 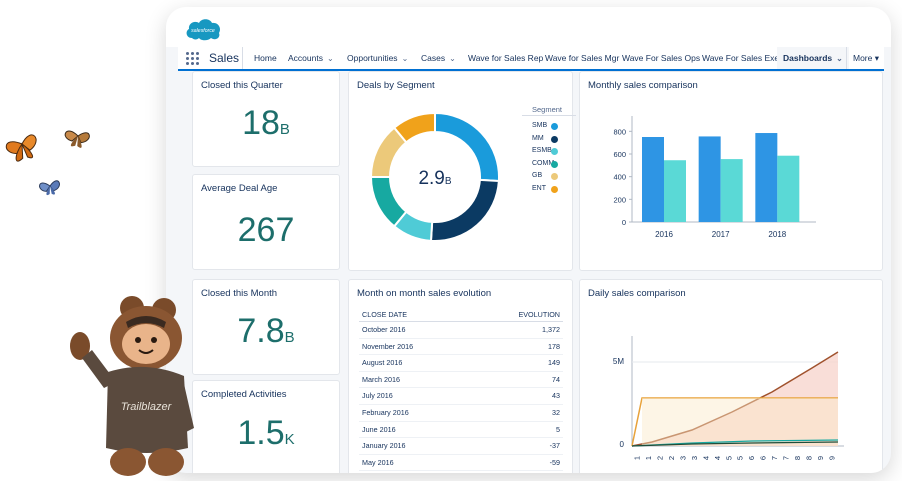 I want to click on nav-item-cases: Cases ⌄, so click(x=438, y=58).